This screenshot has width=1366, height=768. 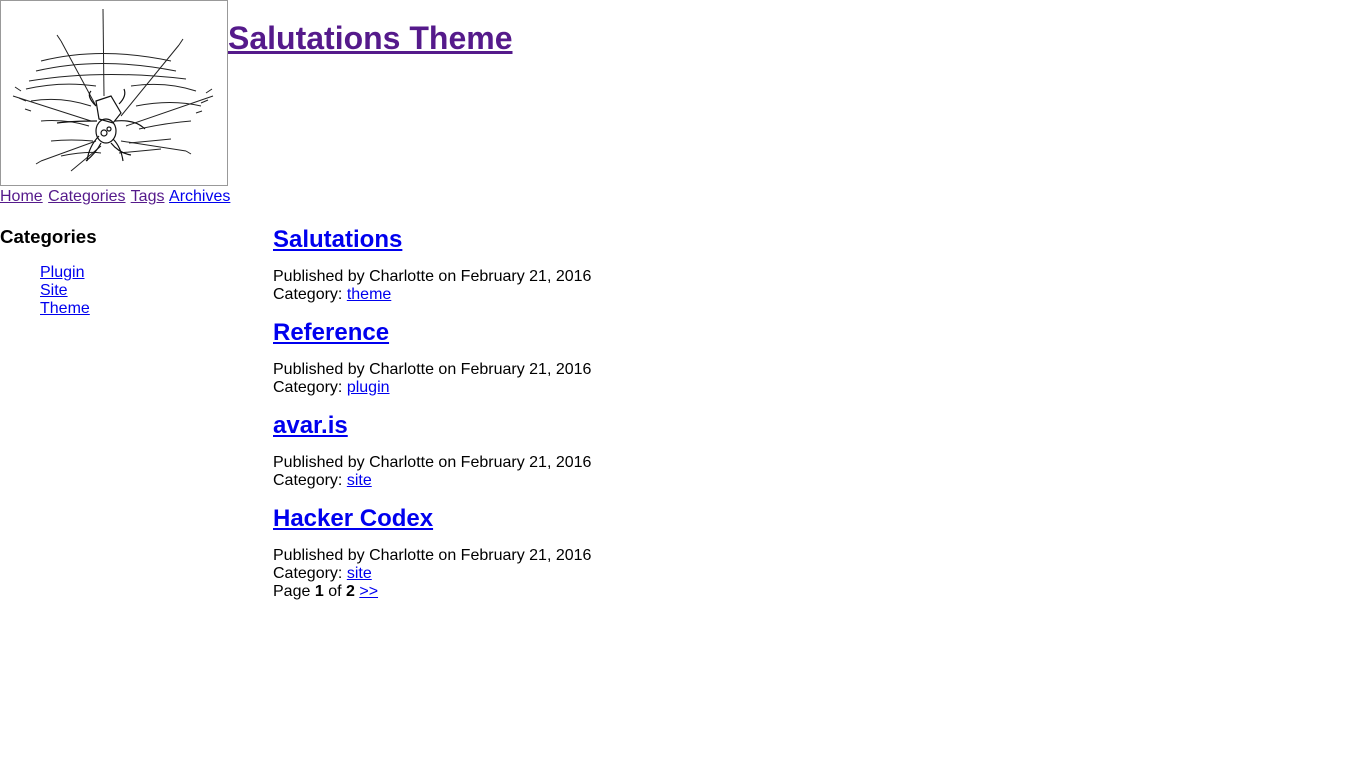 What do you see at coordinates (623, 388) in the screenshot?
I see `post-category: Category: plugin` at bounding box center [623, 388].